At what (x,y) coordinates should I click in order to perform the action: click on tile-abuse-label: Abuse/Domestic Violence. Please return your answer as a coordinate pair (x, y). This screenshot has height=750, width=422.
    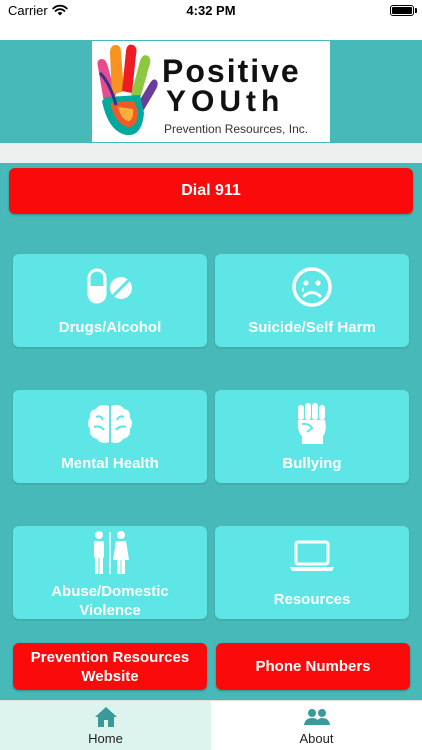
    Looking at the image, I should click on (110, 601).